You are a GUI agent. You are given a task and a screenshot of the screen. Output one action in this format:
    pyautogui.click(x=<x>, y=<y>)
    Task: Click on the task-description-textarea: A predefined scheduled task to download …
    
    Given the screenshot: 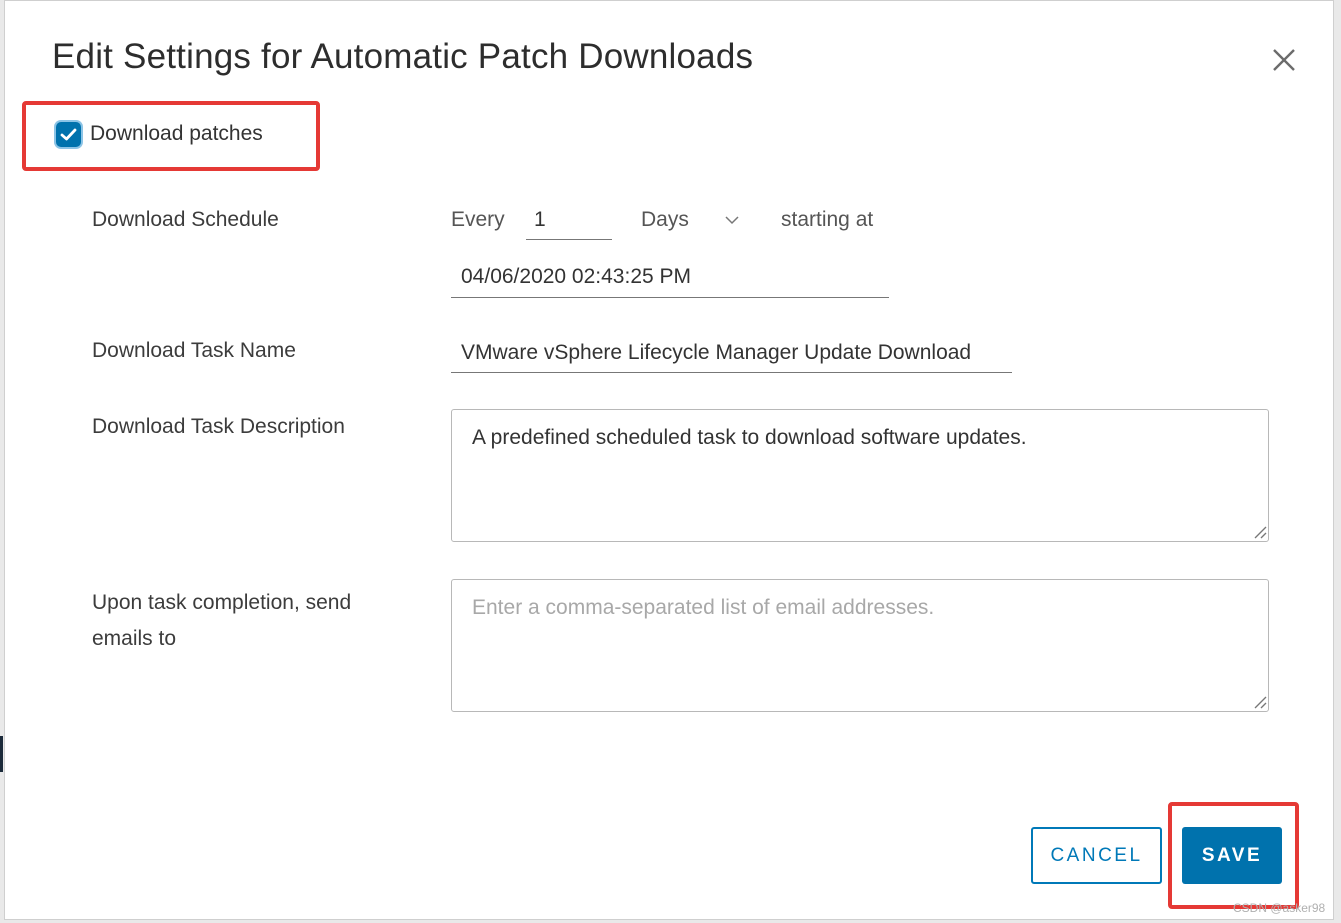 What is the action you would take?
    pyautogui.click(x=860, y=475)
    